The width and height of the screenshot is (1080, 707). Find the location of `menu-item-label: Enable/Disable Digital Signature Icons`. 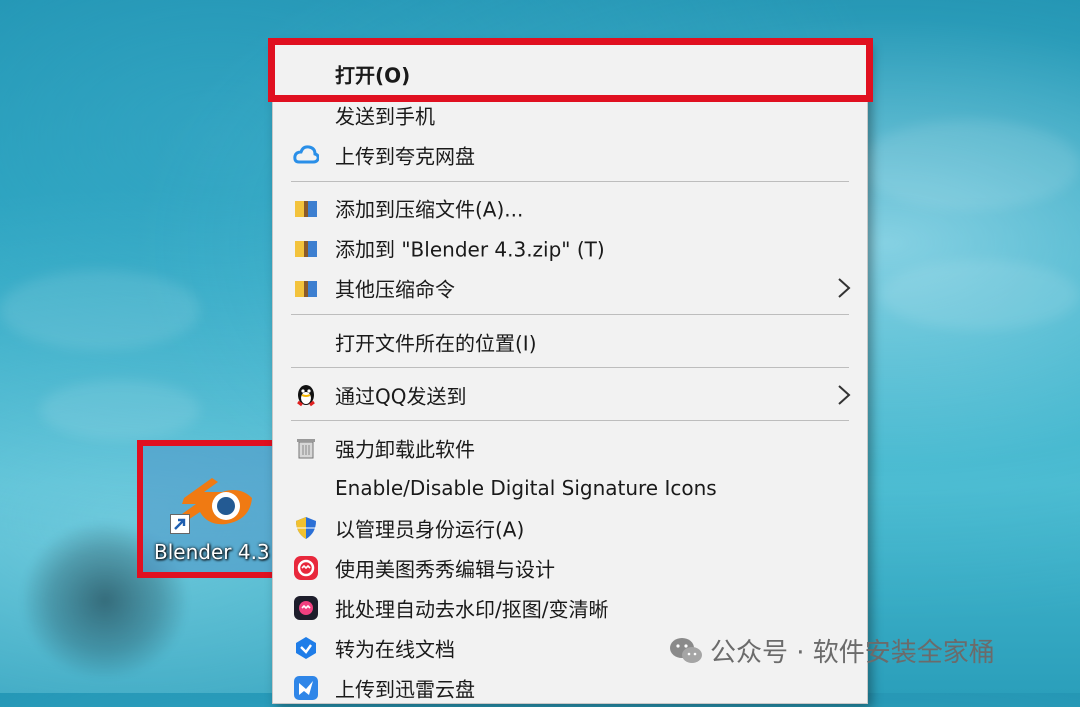

menu-item-label: Enable/Disable Digital Signature Icons is located at coordinates (526, 488).